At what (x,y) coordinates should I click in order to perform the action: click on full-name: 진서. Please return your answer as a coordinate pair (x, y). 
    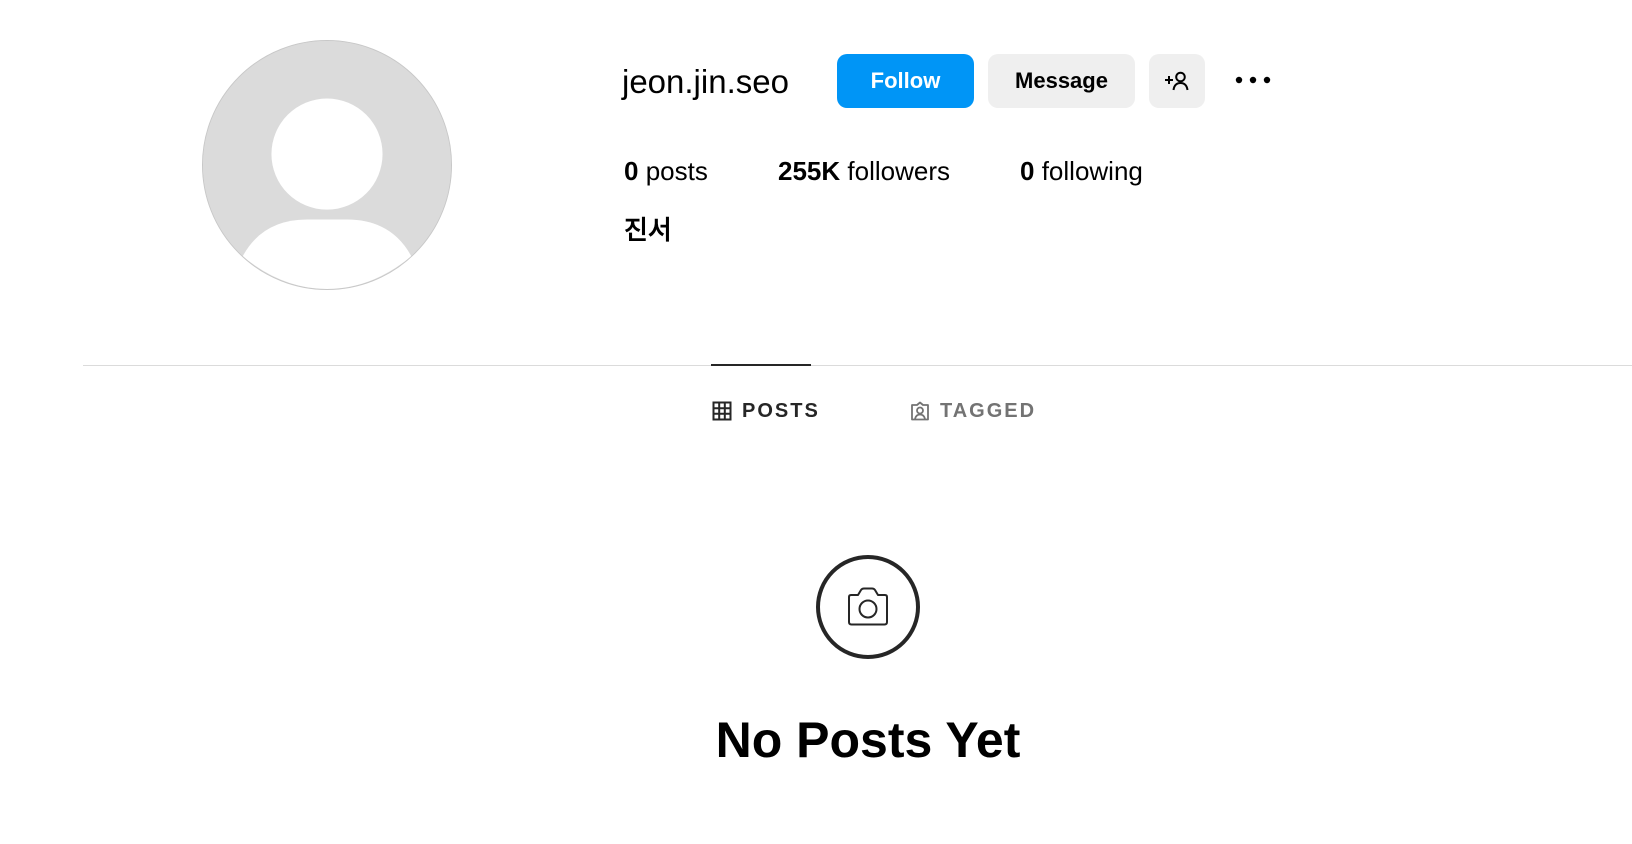
    Looking at the image, I should click on (648, 230).